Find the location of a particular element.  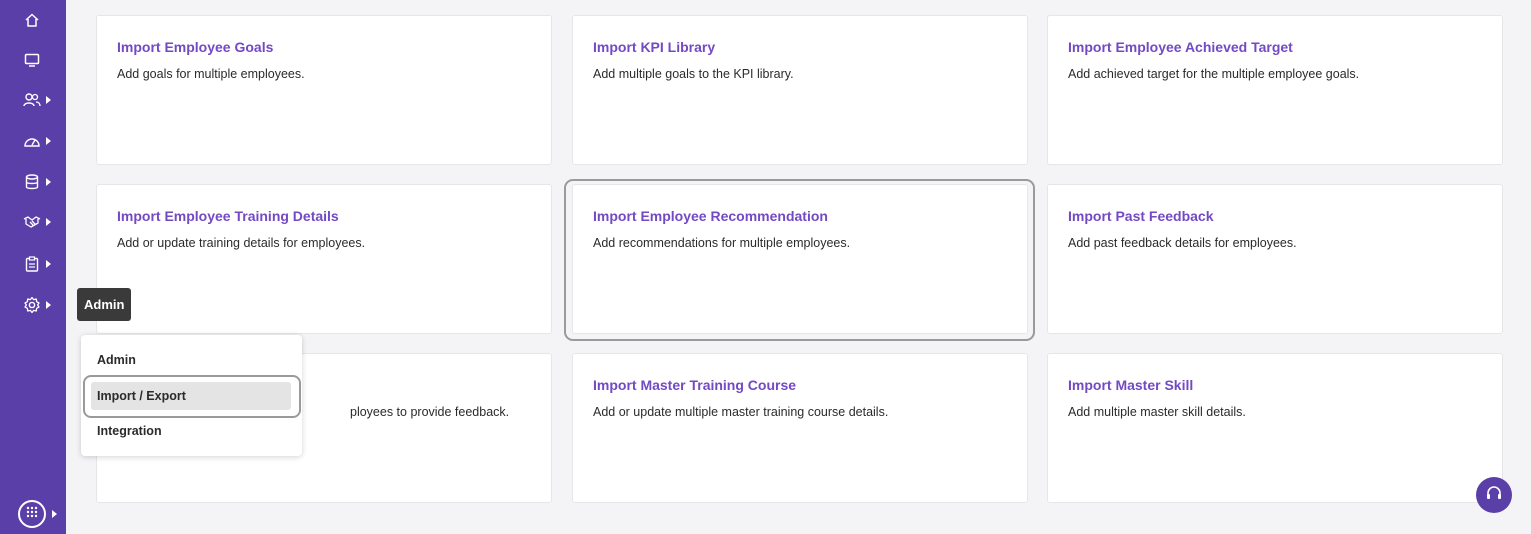

sidebar-item-performance is located at coordinates (33, 141).